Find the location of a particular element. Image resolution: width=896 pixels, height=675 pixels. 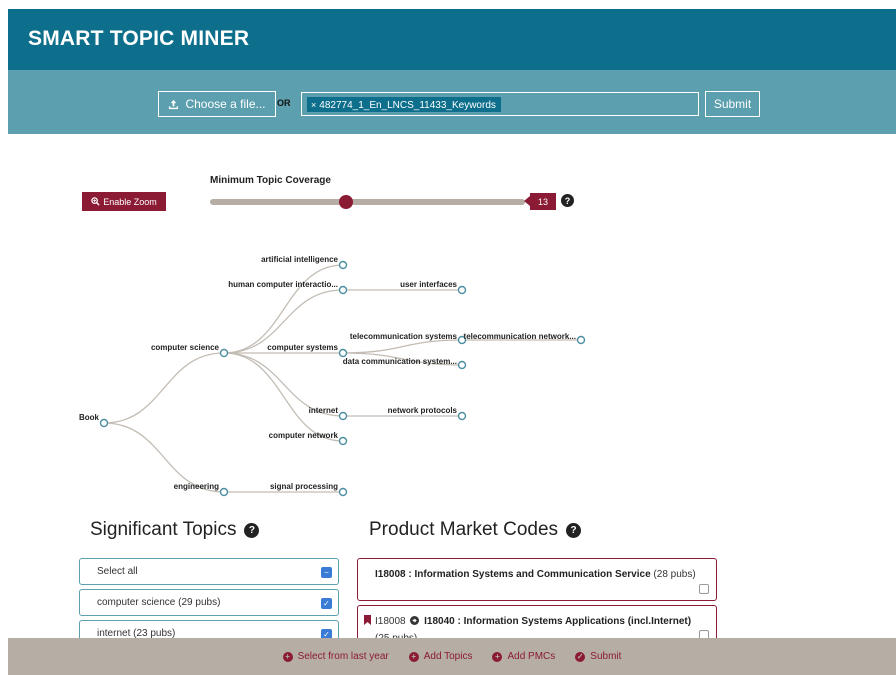

tree-node-computer-network: computer network is located at coordinates (308, 438).